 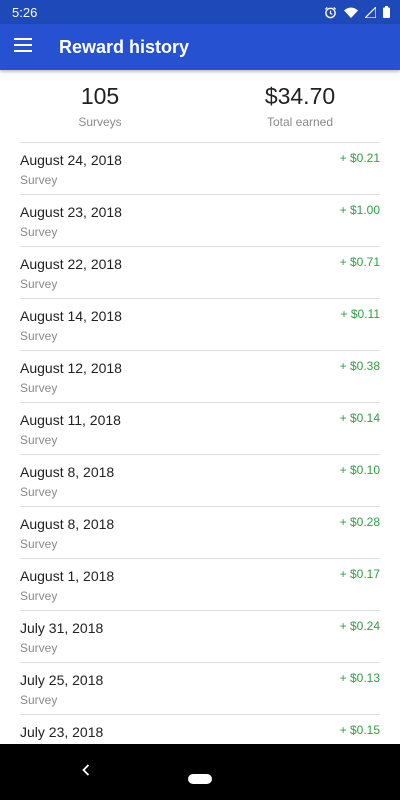 What do you see at coordinates (71, 212) in the screenshot?
I see `reward-date: August 23, 2018` at bounding box center [71, 212].